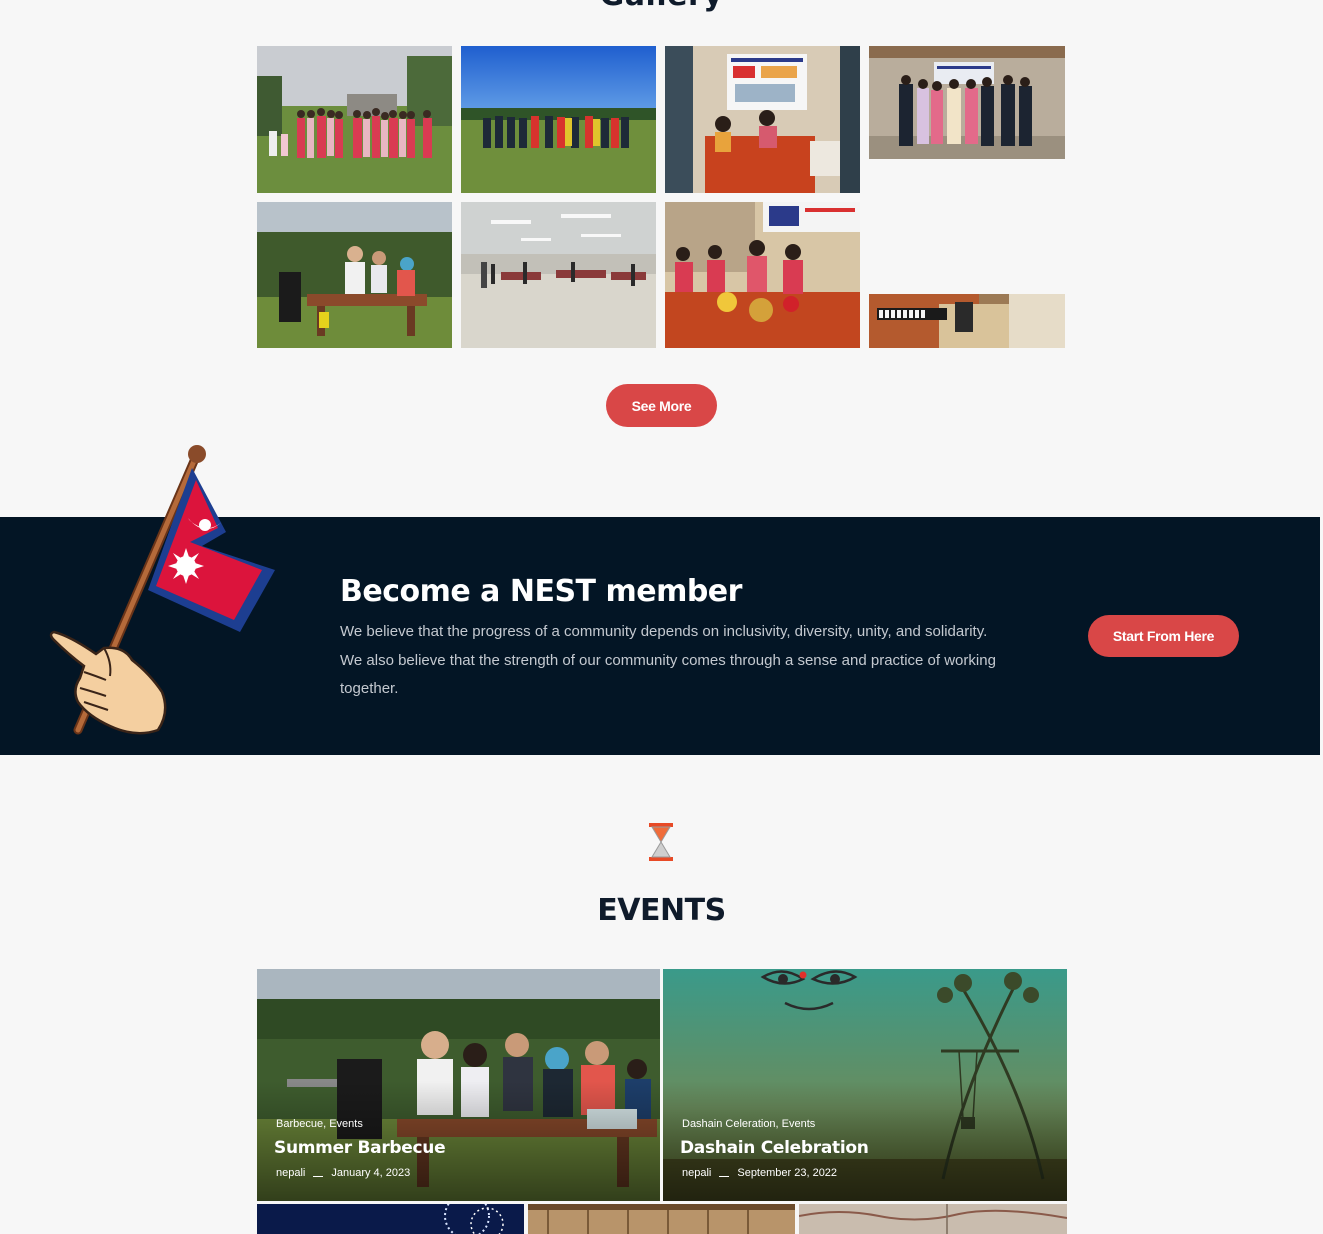 The image size is (1323, 1234). I want to click on member-title: Become a NEST member, so click(541, 591).